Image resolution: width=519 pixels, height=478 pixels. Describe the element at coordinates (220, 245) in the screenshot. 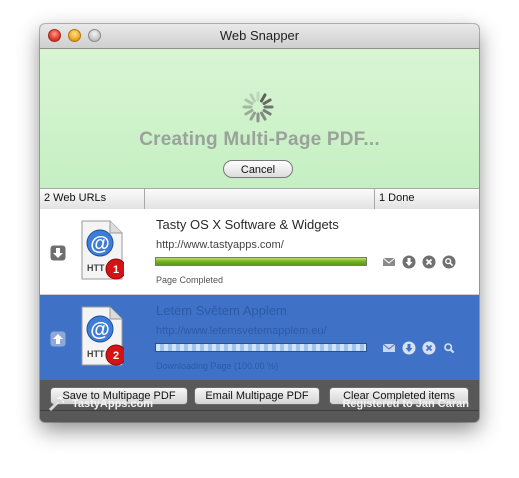

I see `item-url: http://www.tastyapps.com/` at that location.